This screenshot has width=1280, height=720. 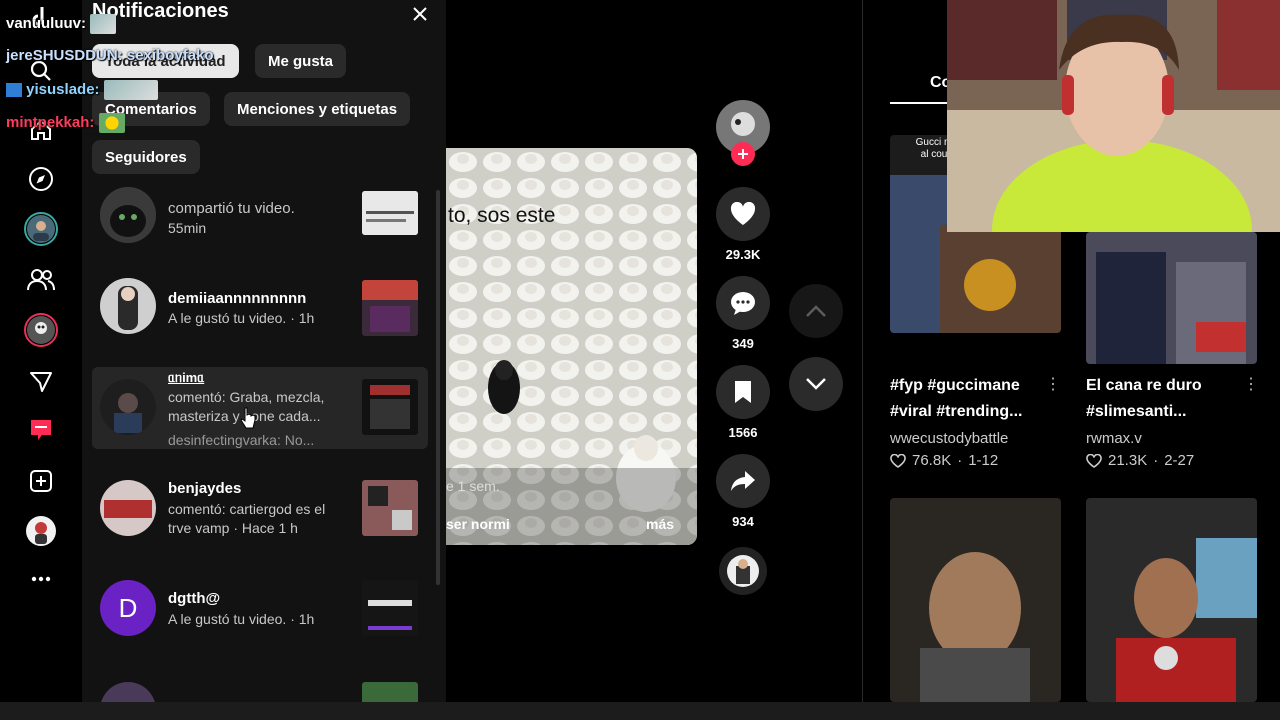 What do you see at coordinates (816, 311) in the screenshot?
I see `previous-video-button` at bounding box center [816, 311].